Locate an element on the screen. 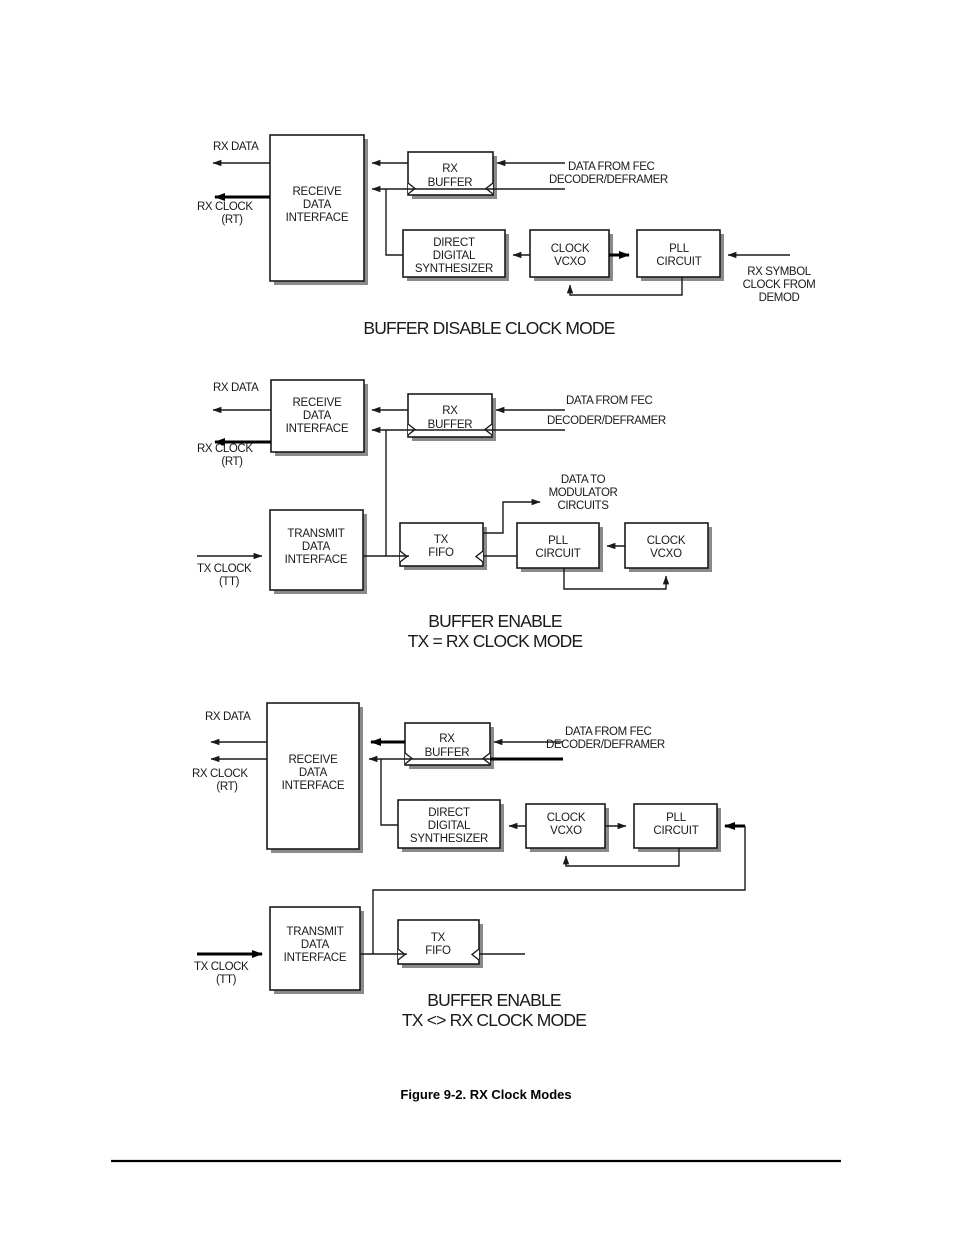 Image resolution: width=954 pixels, height=1235 pixels. label-data-to-modulator-1: DATA TO is located at coordinates (583, 480).